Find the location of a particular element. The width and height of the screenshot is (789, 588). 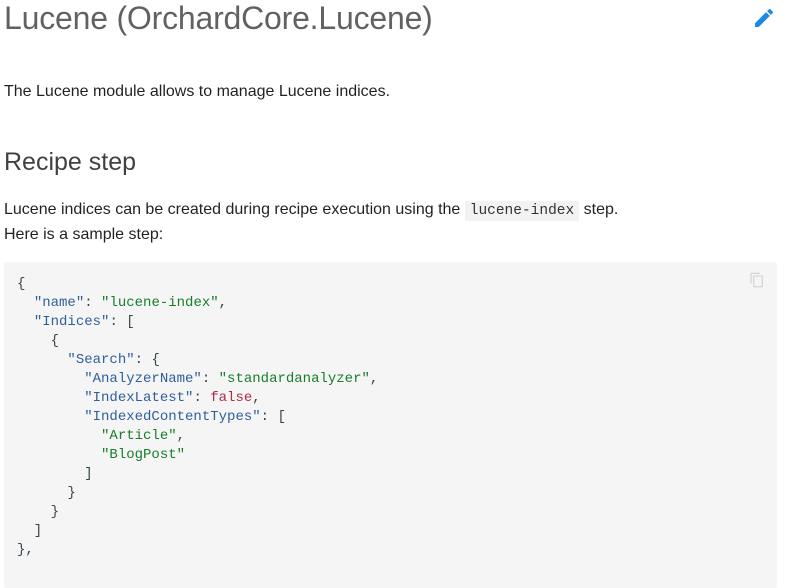

code-line: "BlogPost" is located at coordinates (101, 455).